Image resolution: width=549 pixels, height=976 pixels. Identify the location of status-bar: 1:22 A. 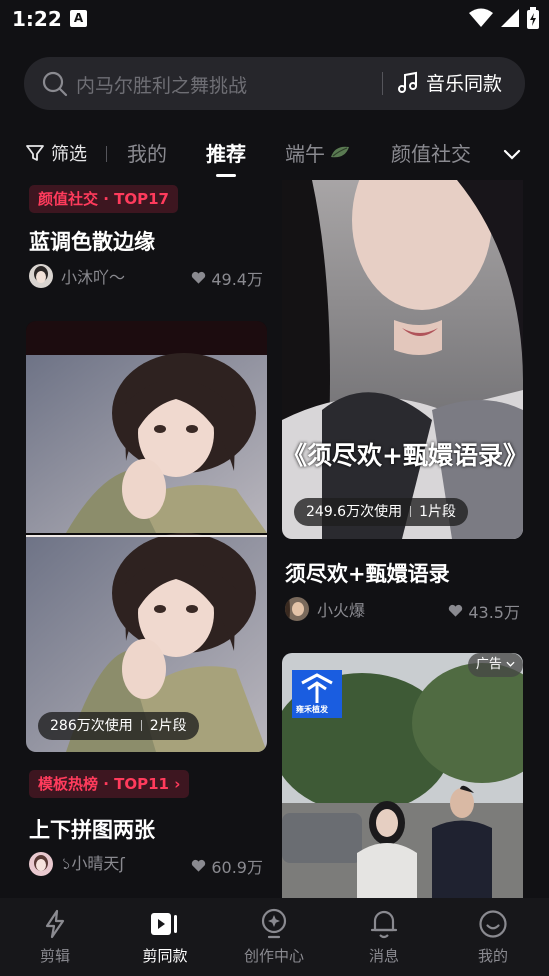
(274, 20).